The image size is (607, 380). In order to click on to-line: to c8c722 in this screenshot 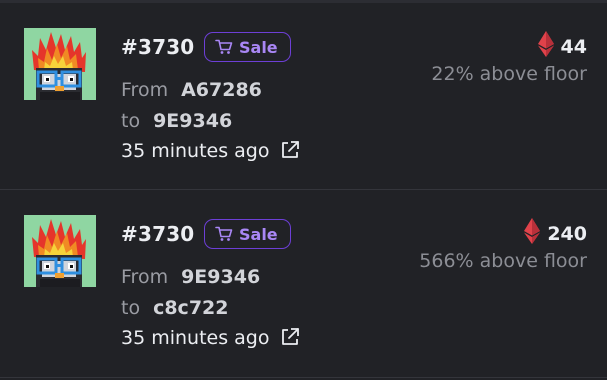, I will do `click(174, 308)`.